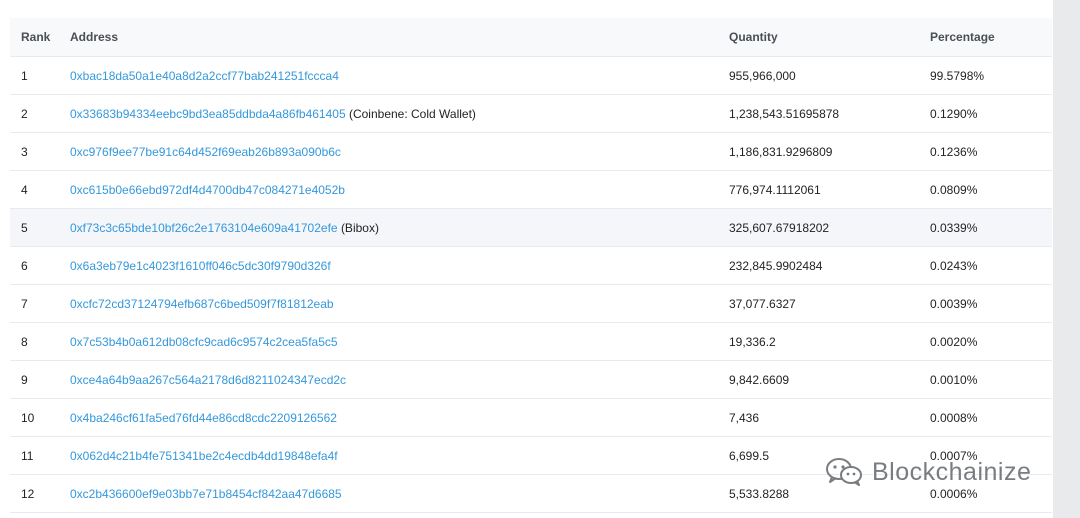 The image size is (1080, 518). Describe the element at coordinates (985, 265) in the screenshot. I see `percentage-cell: 0.0243%` at that location.